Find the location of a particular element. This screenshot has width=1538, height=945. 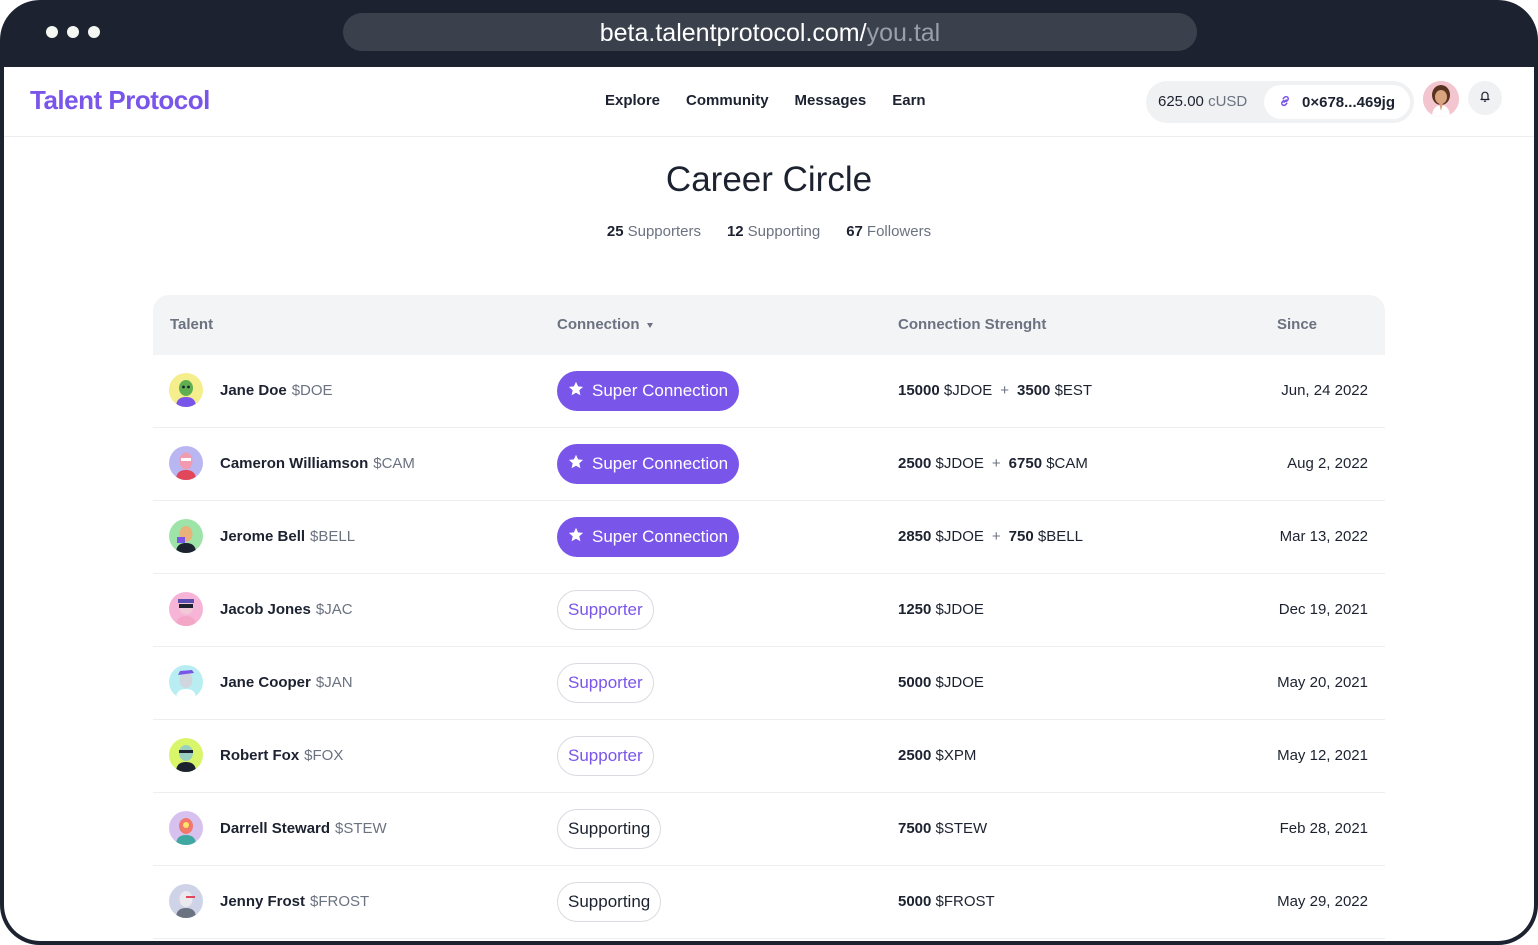

connection-strength: 1250 $JDOE is located at coordinates (941, 609).